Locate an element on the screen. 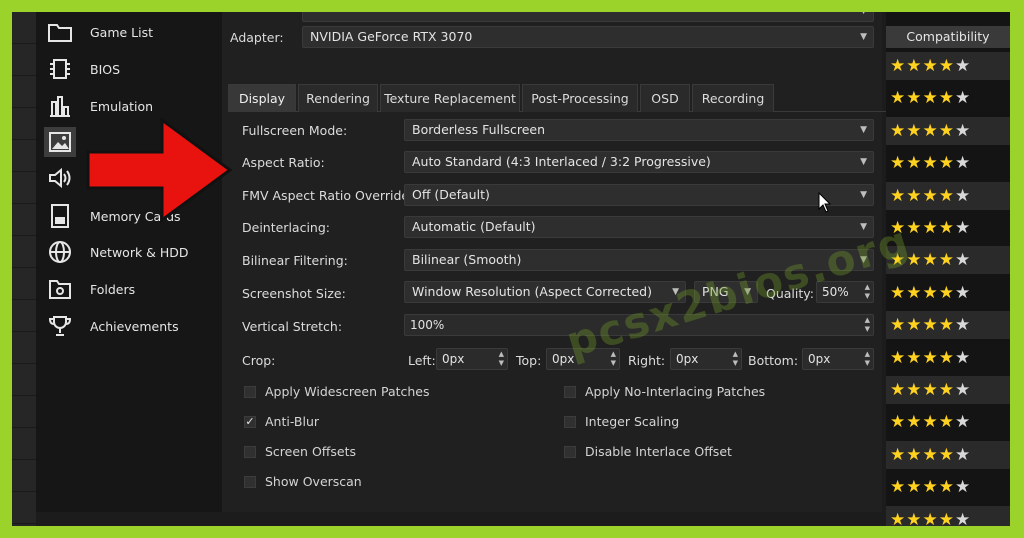  background-game-list is located at coordinates (24, 269).